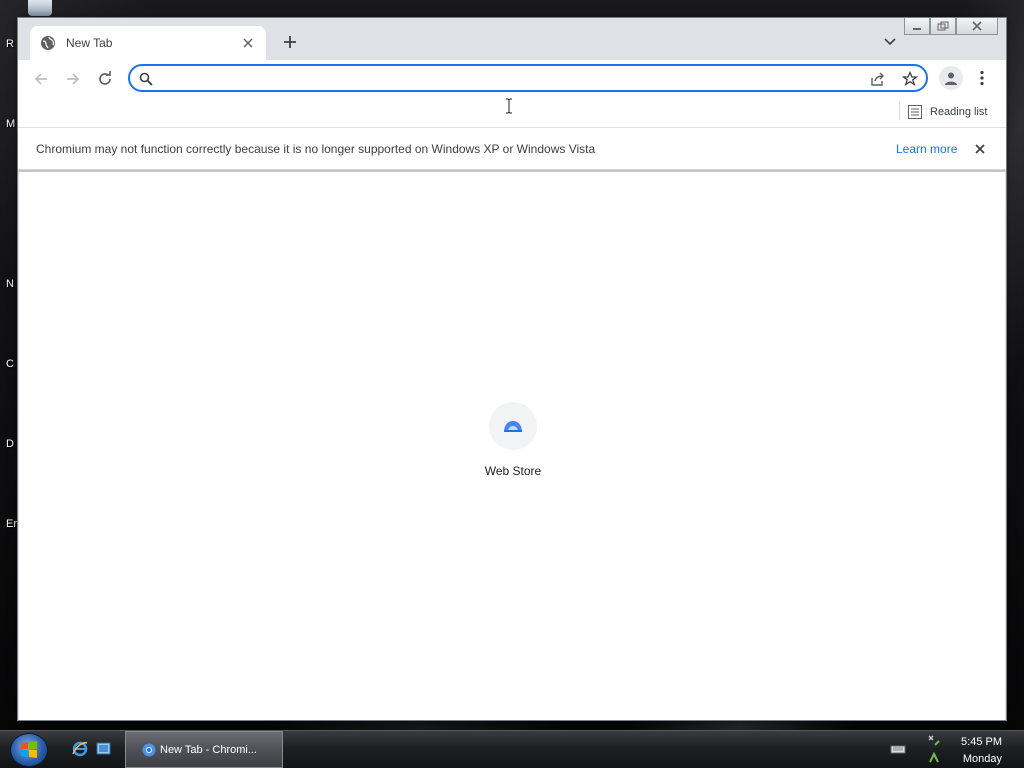  Describe the element at coordinates (10, 284) in the screenshot. I see `desktop-label: N` at that location.